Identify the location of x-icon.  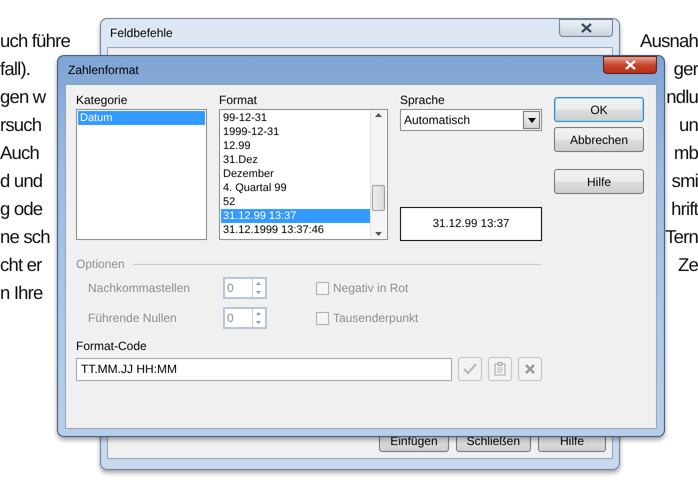
(530, 369).